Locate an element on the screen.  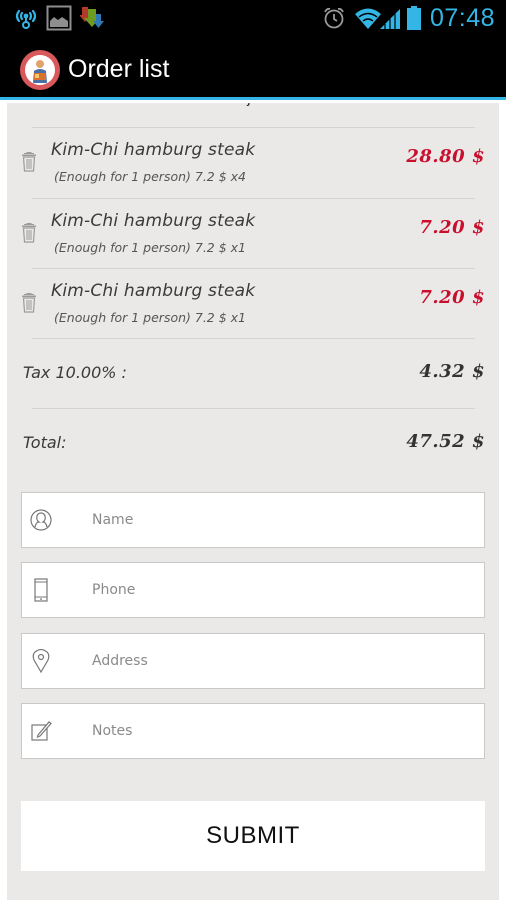
name-field is located at coordinates (253, 520).